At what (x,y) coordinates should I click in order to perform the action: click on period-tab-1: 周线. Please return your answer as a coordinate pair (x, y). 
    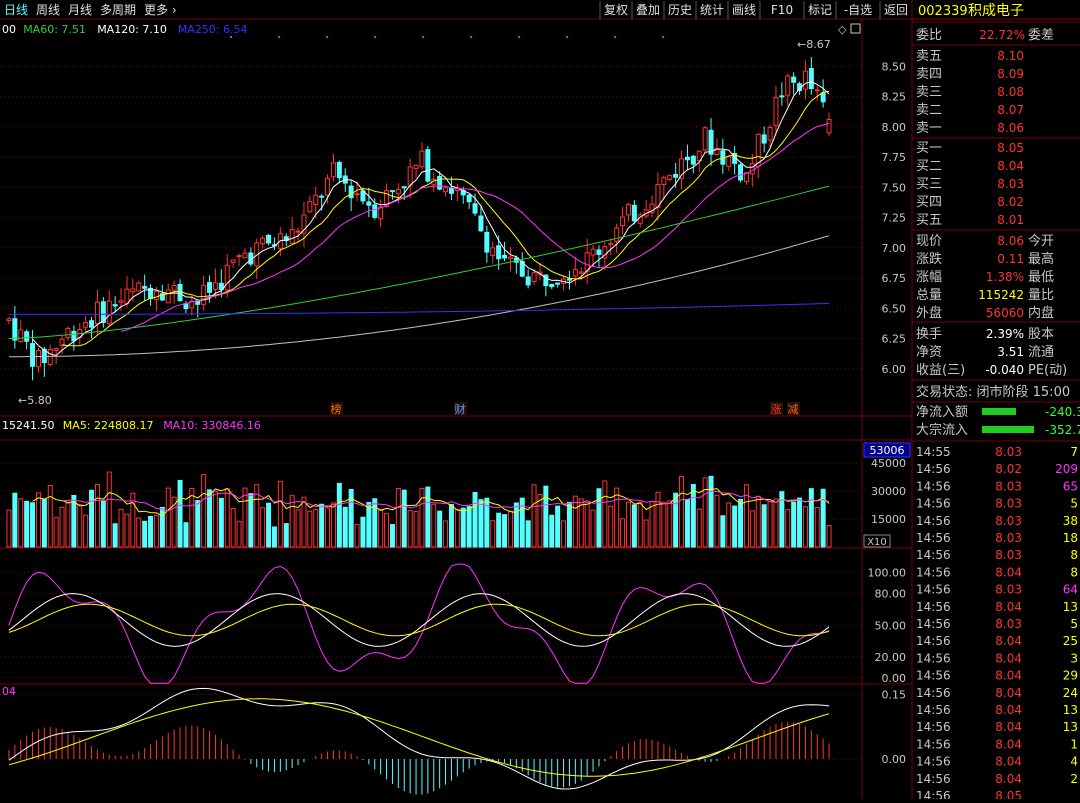
    Looking at the image, I should click on (48, 10).